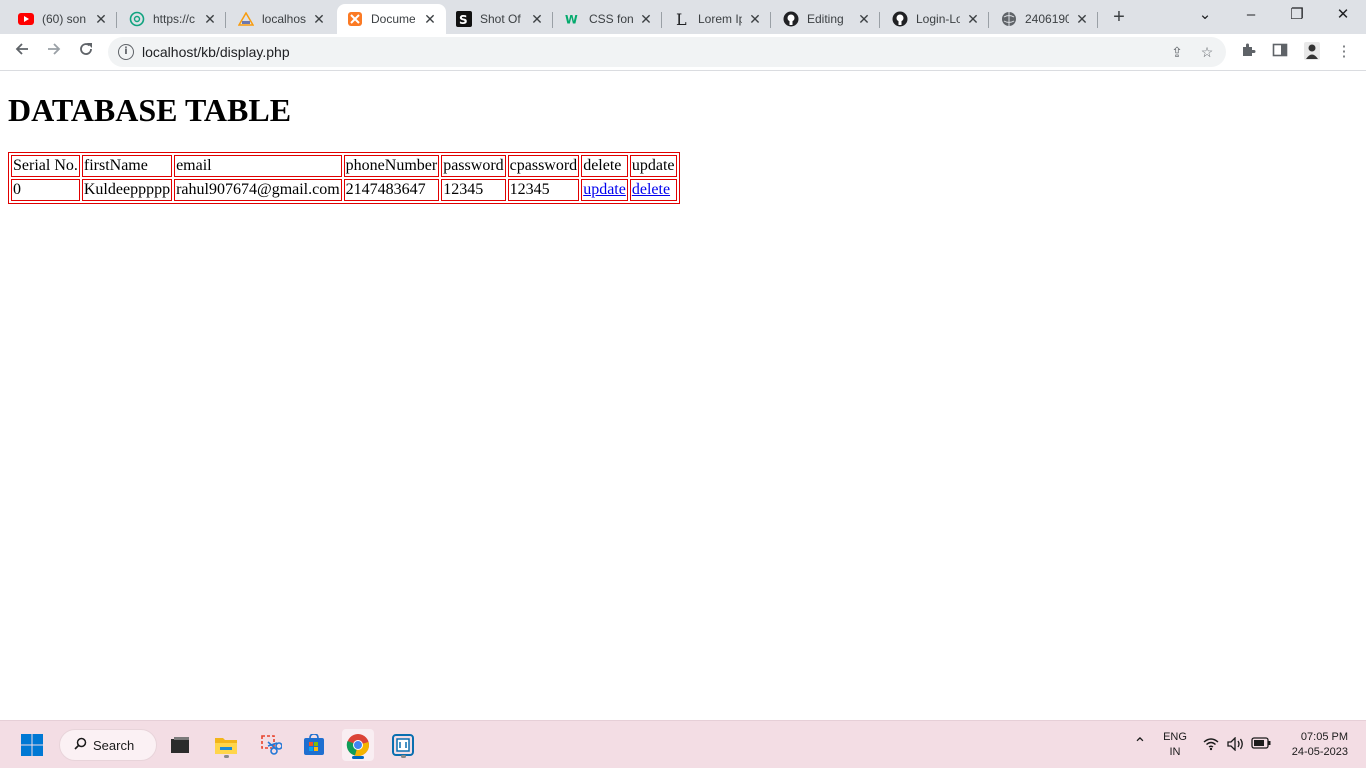  What do you see at coordinates (651, 189) in the screenshot?
I see `delete-link: delete` at bounding box center [651, 189].